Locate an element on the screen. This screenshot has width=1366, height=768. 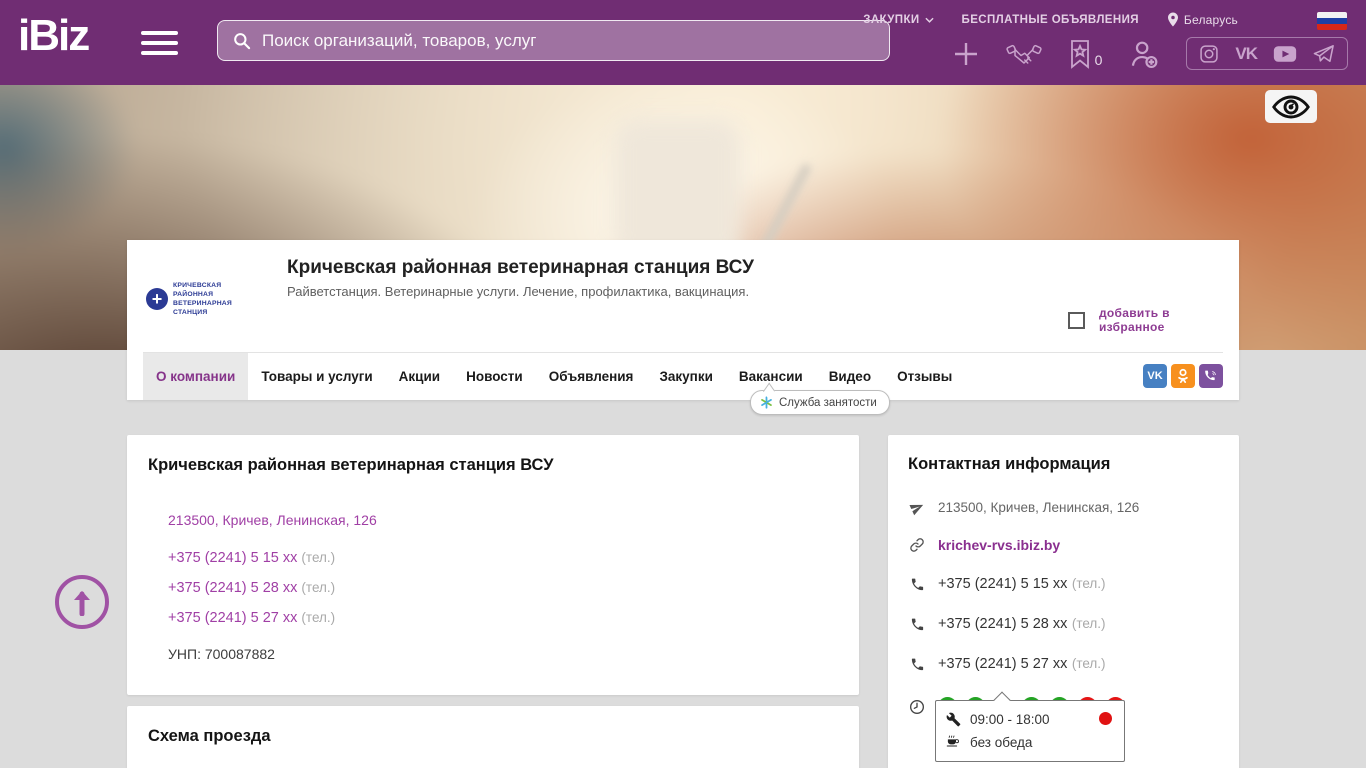
scroll-to-top-button is located at coordinates (82, 602).